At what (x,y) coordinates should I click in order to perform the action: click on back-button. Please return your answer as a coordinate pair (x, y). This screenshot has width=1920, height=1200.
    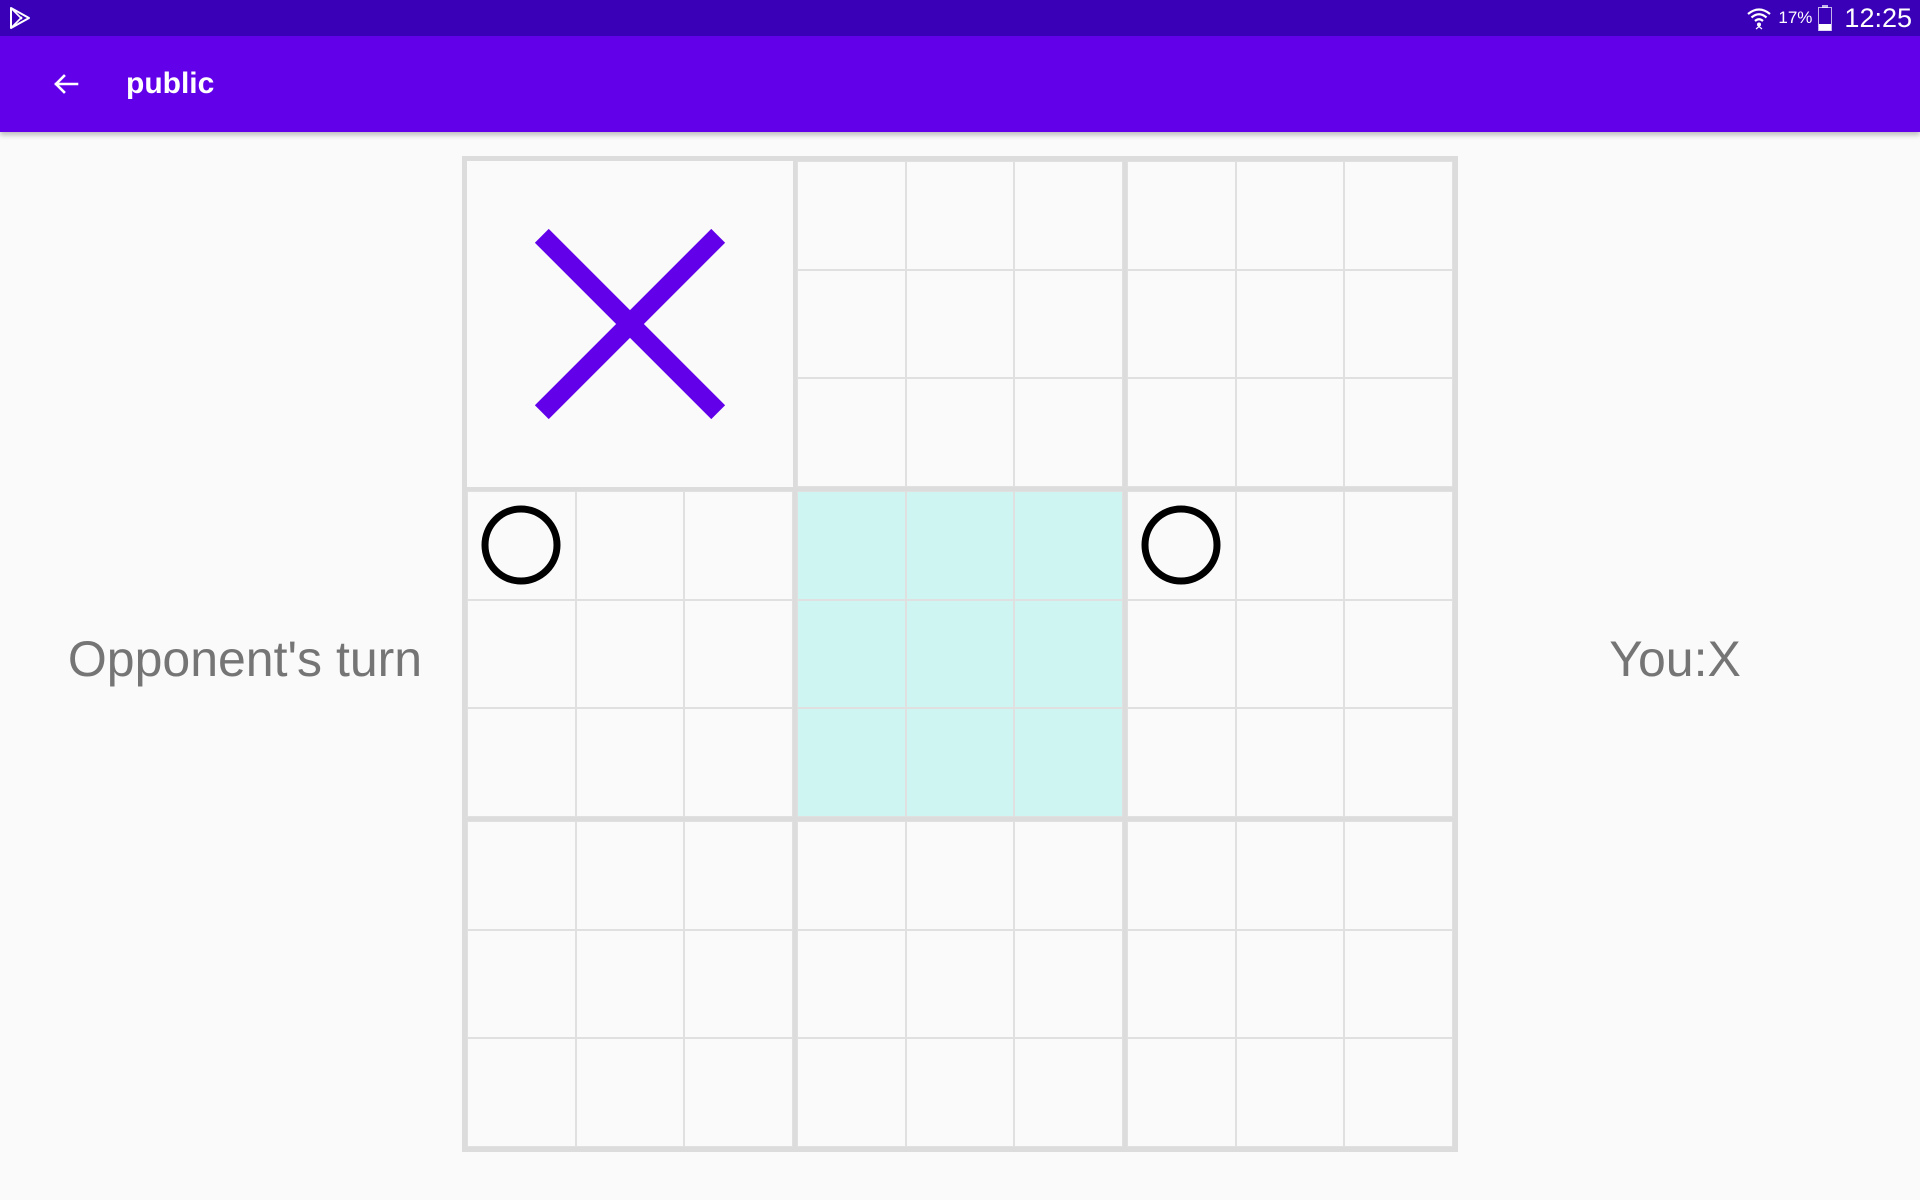
    Looking at the image, I should click on (66, 84).